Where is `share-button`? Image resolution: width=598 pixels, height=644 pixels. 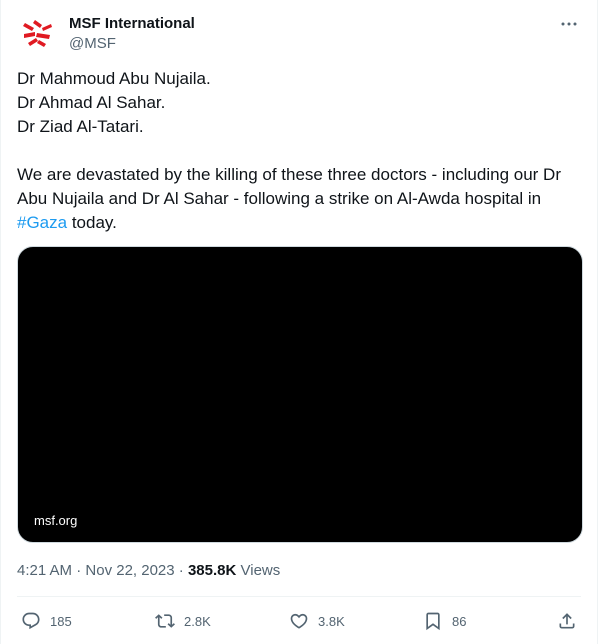 share-button is located at coordinates (567, 621).